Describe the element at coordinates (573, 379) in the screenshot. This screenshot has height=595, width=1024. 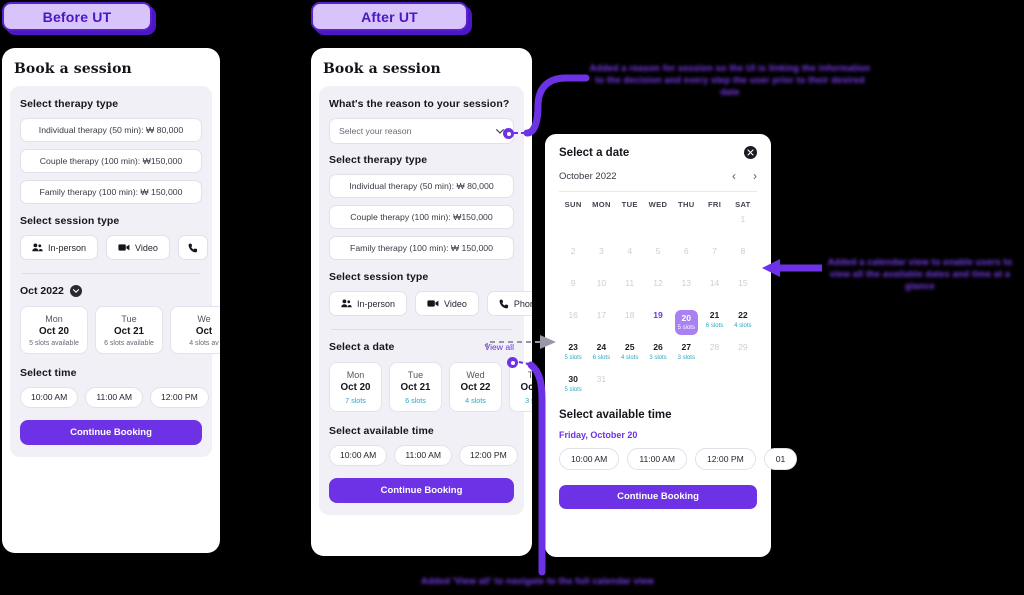
I see `calendar-day-number: 30` at that location.